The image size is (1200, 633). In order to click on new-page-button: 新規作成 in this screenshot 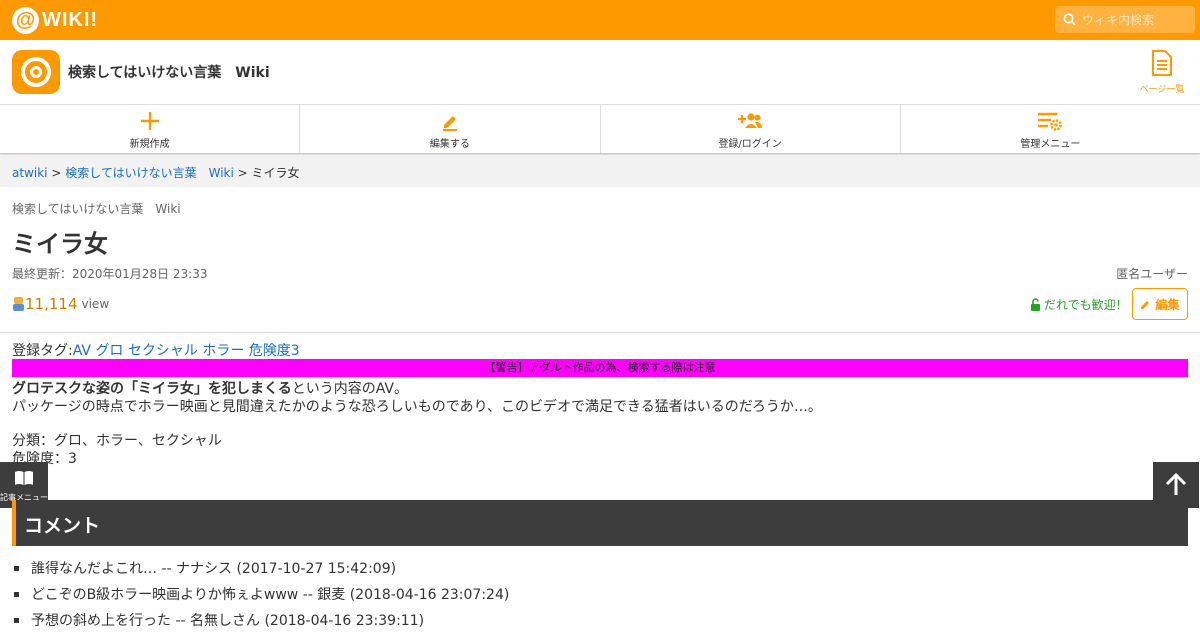, I will do `click(150, 129)`.